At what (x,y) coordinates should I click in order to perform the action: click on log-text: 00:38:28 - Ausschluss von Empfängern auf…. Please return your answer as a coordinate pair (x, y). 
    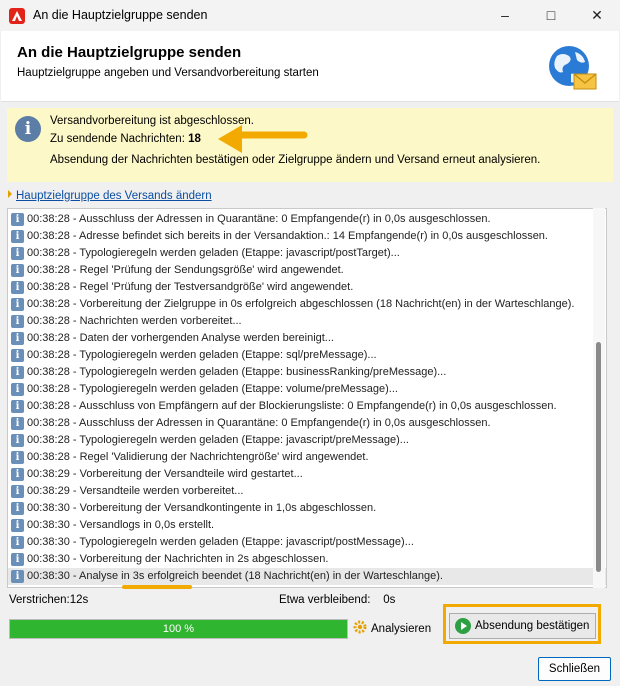
    Looking at the image, I should click on (292, 406).